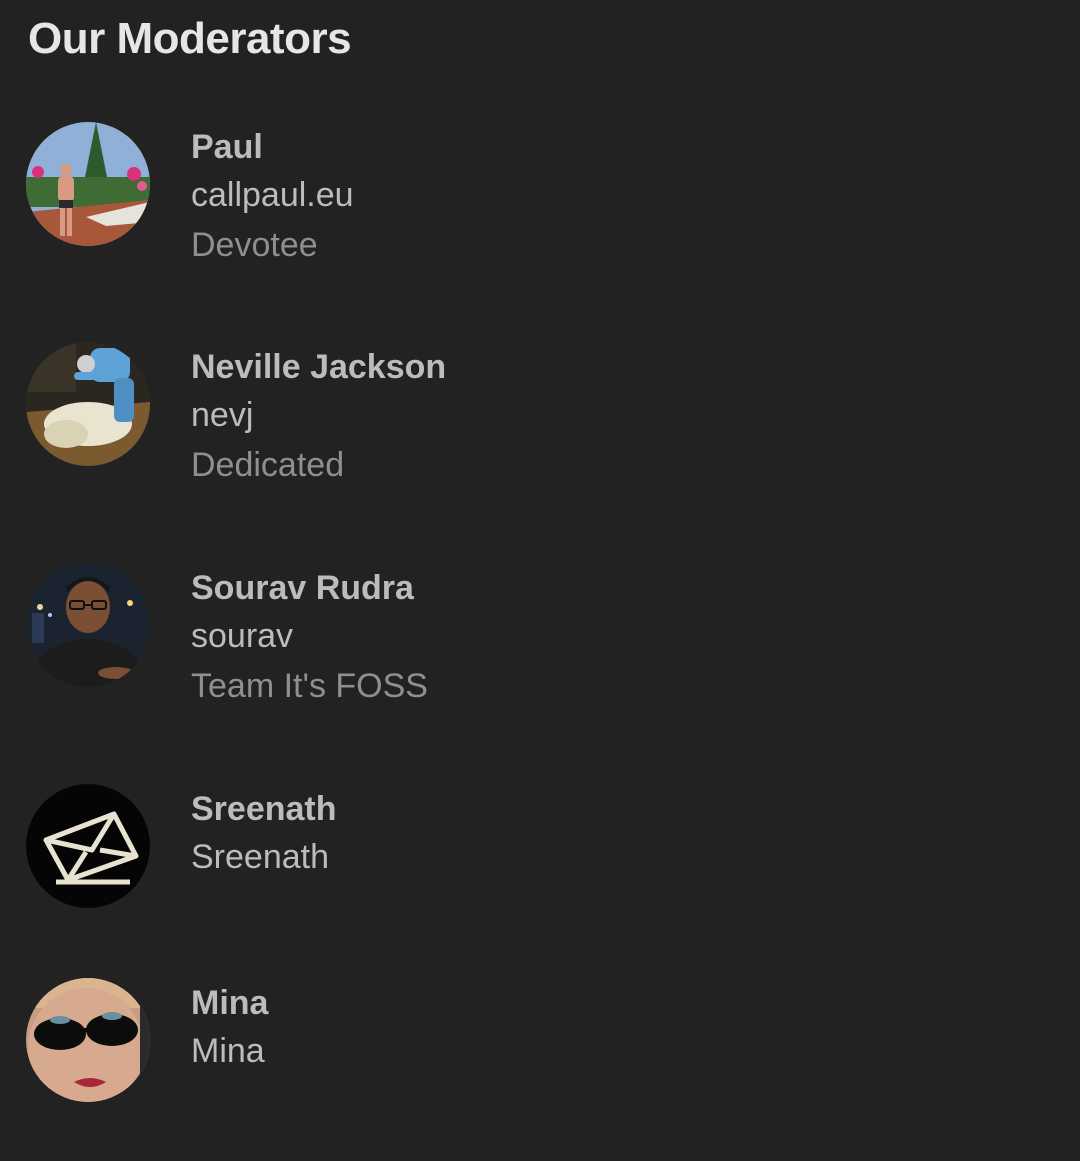 The height and width of the screenshot is (1161, 1080). I want to click on moderator-name: Neville Jackson, so click(318, 367).